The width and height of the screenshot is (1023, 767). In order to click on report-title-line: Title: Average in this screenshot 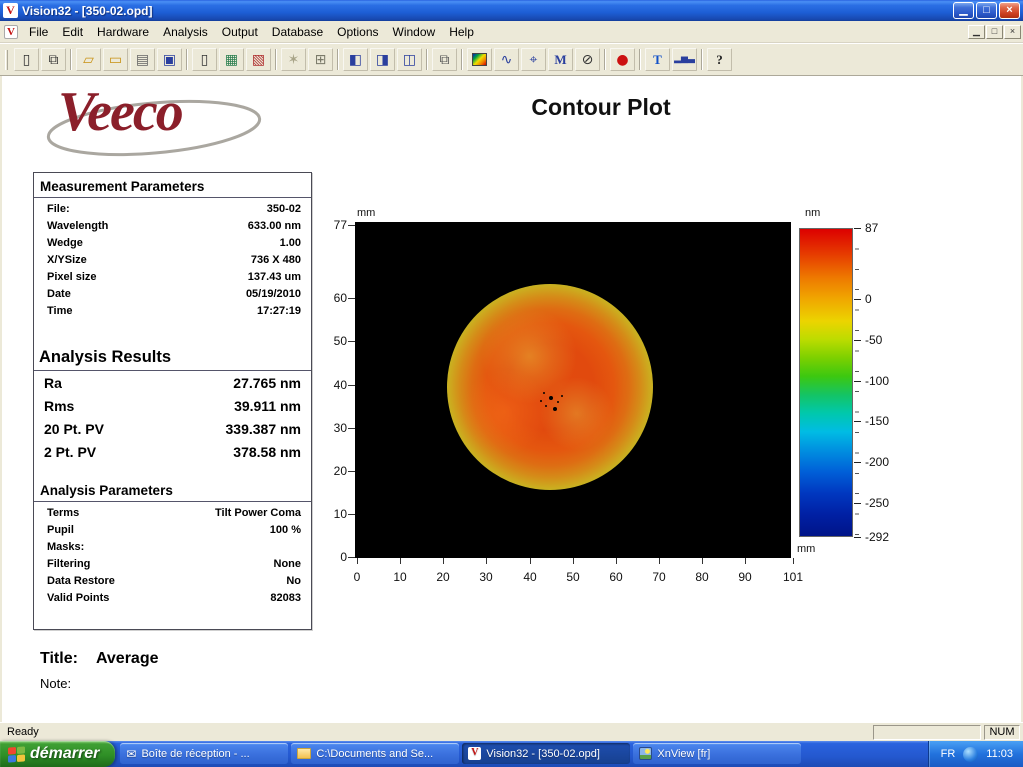, I will do `click(99, 659)`.